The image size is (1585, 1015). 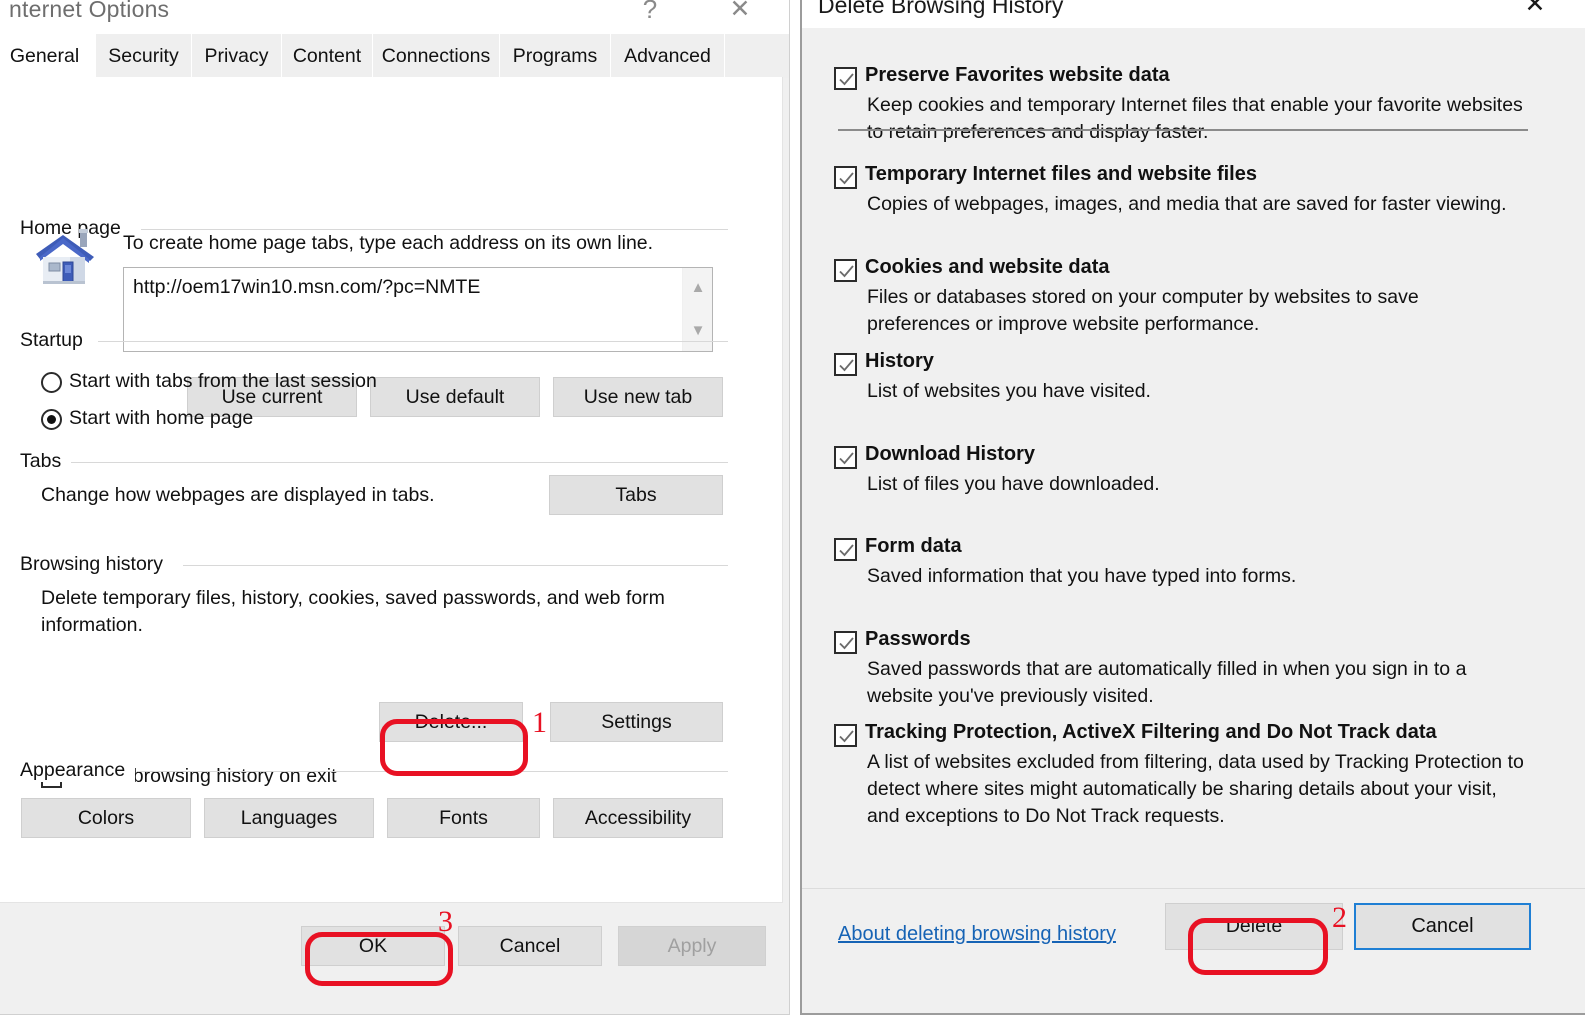 I want to click on tab-connections: Connections, so click(x=436, y=56).